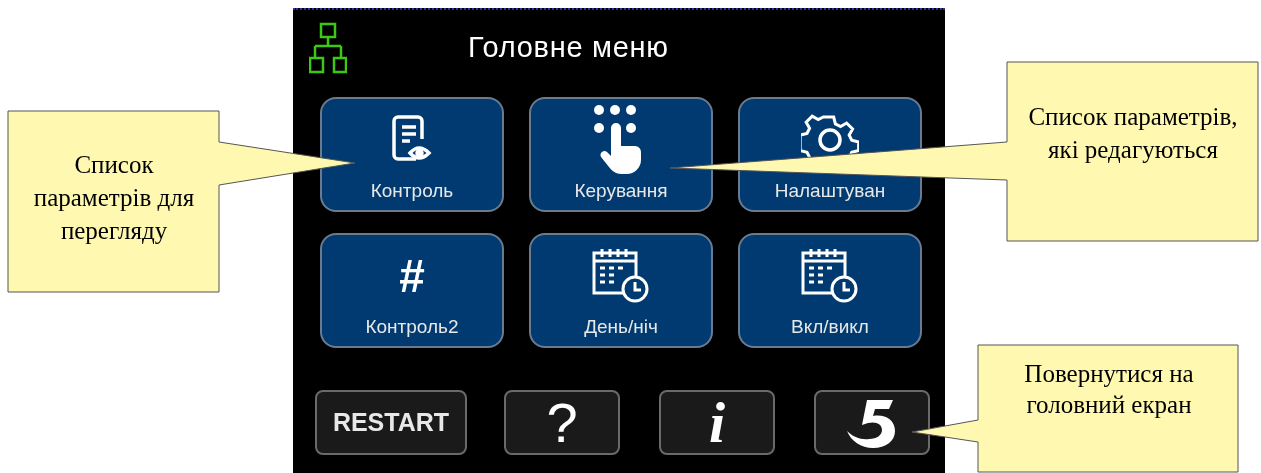 Image resolution: width=1261 pixels, height=473 pixels. I want to click on callout-text: Список параметрів, які редагуються, so click(1133, 133).